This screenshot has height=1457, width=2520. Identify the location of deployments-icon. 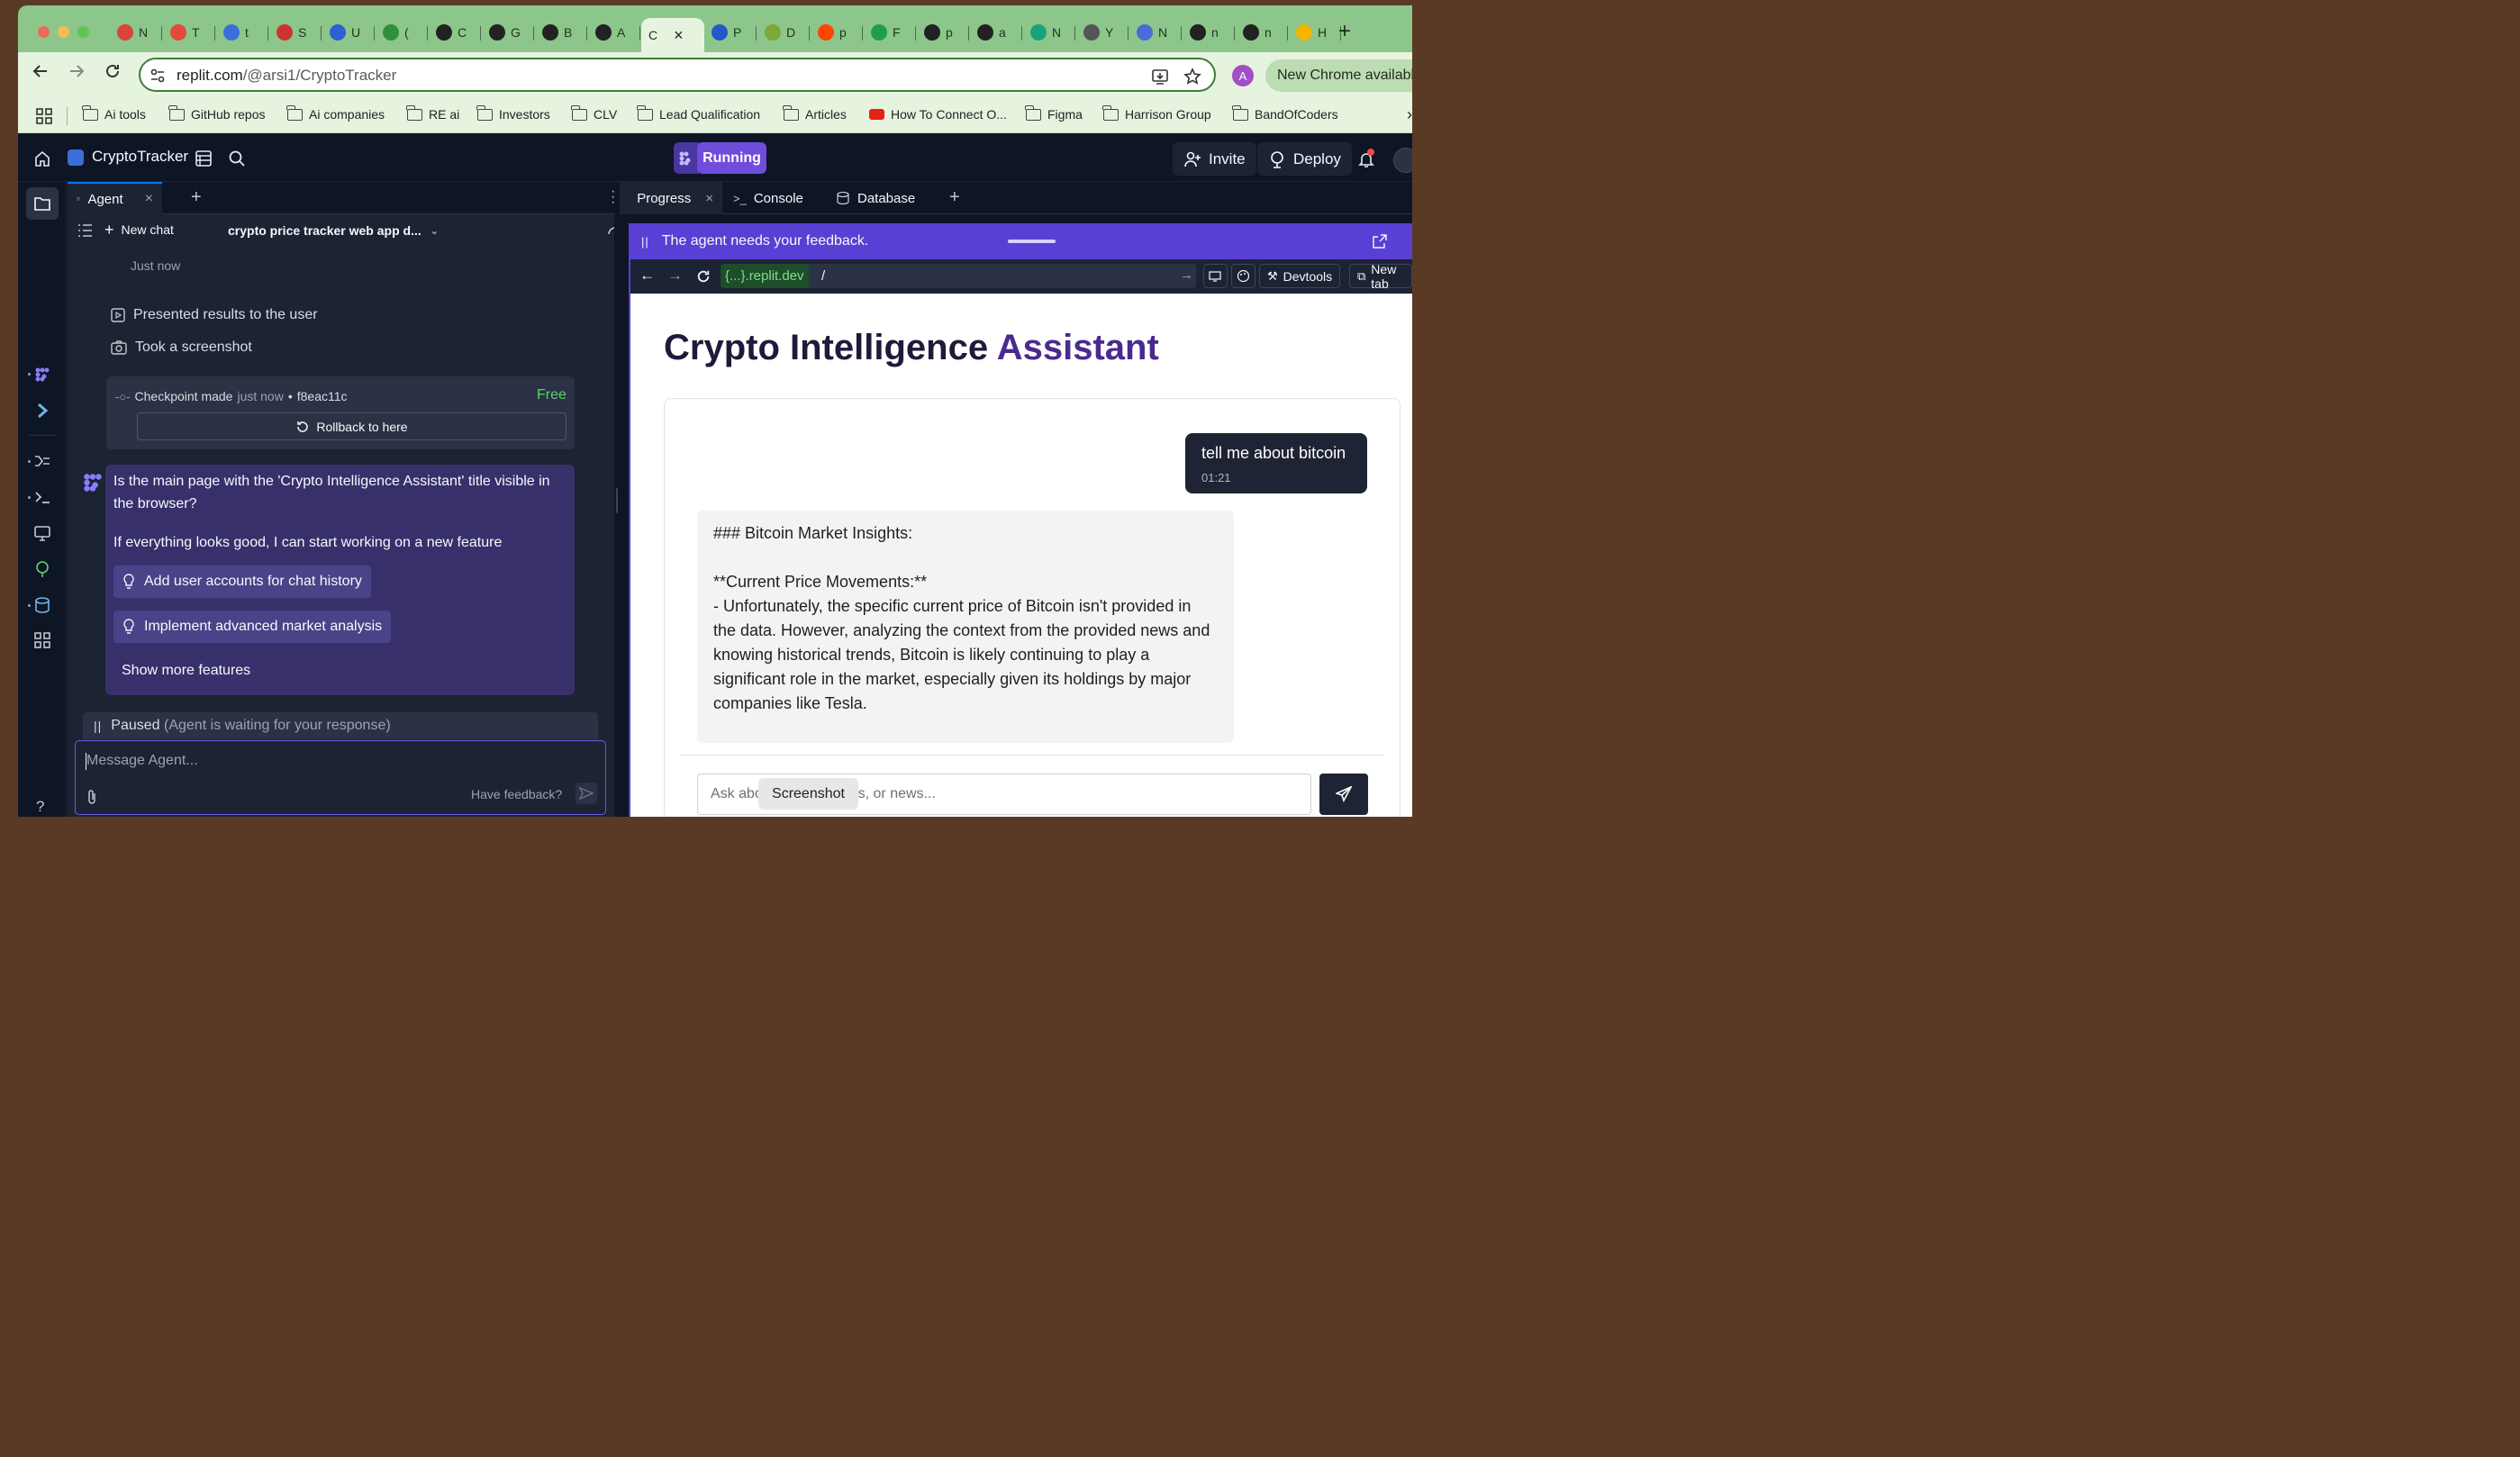
(42, 569).